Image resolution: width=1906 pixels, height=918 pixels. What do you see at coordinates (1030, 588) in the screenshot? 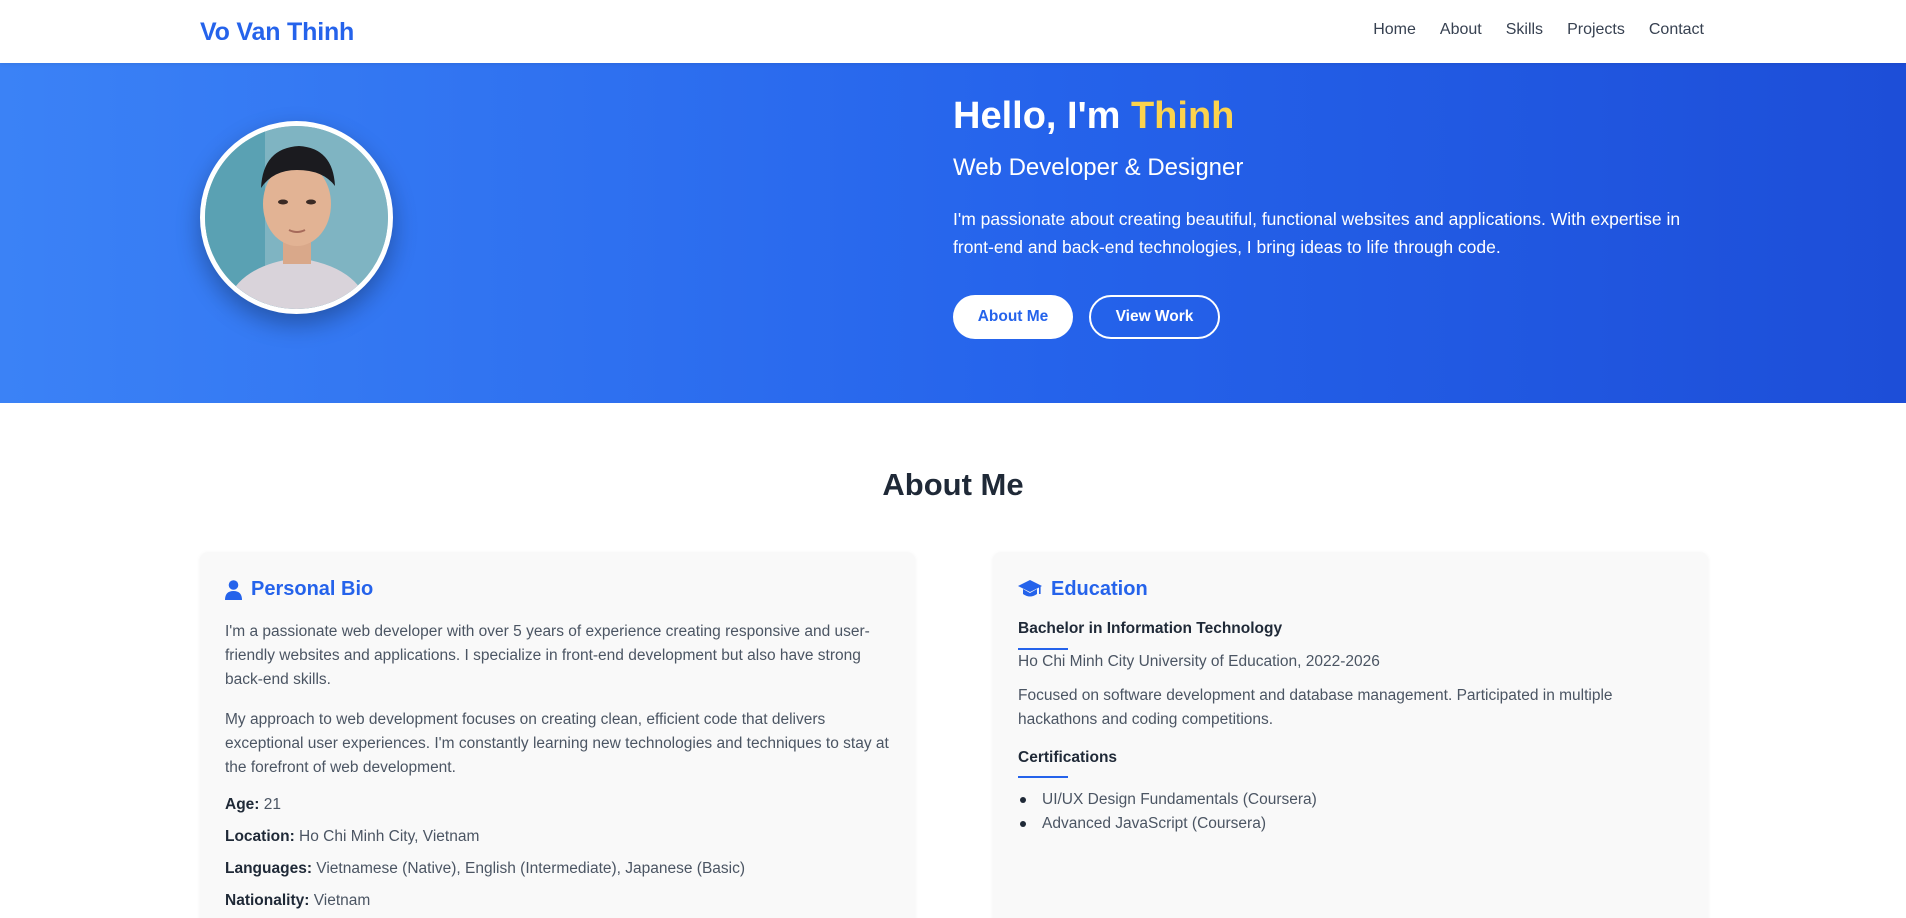
I see `graduation-cap-icon` at bounding box center [1030, 588].